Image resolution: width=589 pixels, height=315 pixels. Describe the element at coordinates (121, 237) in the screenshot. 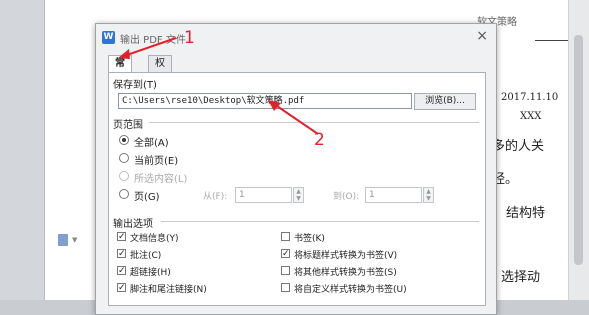

I see `checkbox-document-info: ✓` at that location.